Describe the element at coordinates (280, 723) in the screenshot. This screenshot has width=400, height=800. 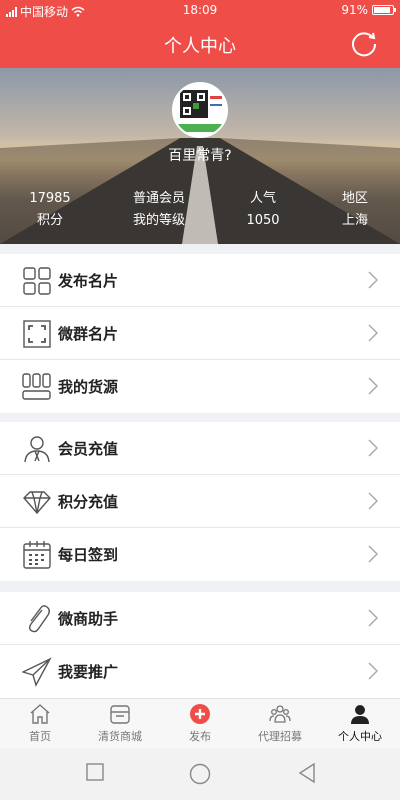
I see `tab-agent-recruit: 代理招募` at that location.